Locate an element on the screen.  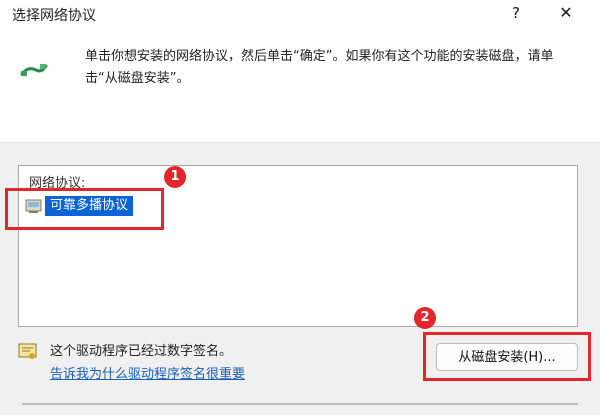
network-wire-icon is located at coordinates (34, 72).